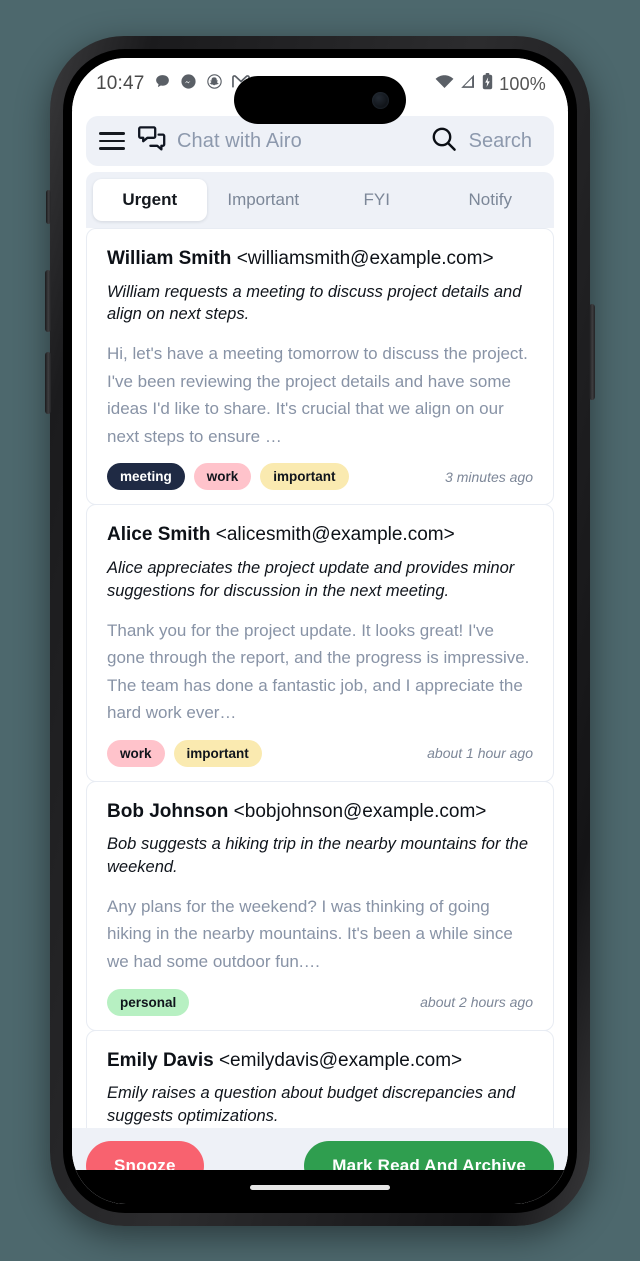 The height and width of the screenshot is (1261, 640). I want to click on status-bar-left: 10:47, so click(173, 84).